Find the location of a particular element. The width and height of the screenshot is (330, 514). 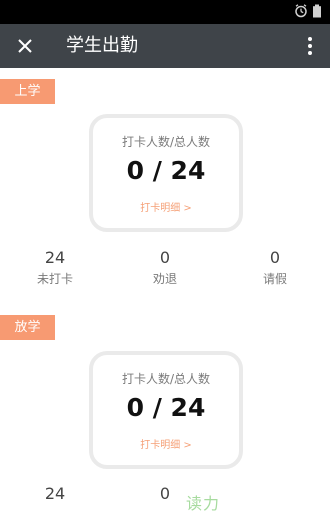

close-icon is located at coordinates (25, 46).